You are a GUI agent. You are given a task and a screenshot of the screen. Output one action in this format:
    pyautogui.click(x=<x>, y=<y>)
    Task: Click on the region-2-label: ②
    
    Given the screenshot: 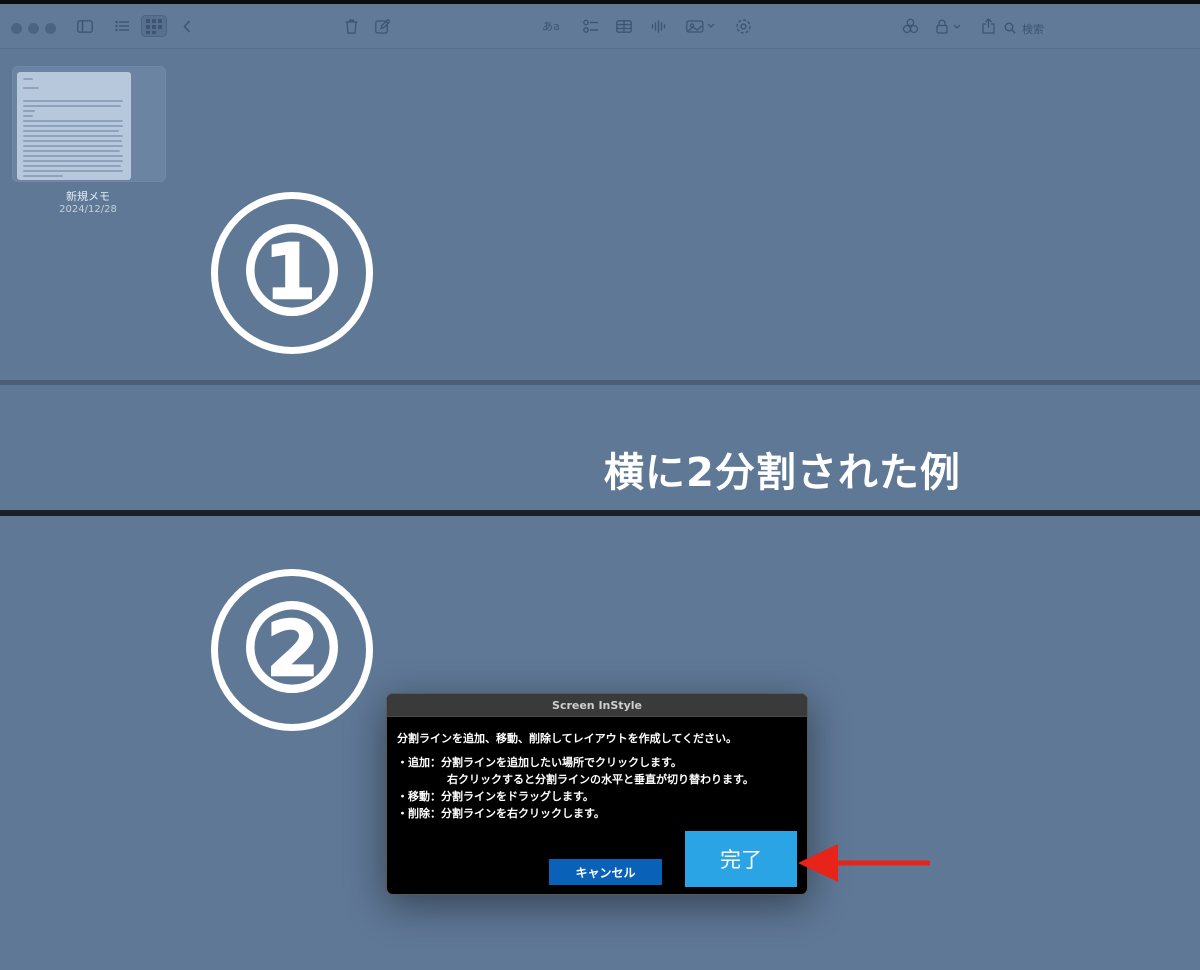 What is the action you would take?
    pyautogui.click(x=292, y=650)
    